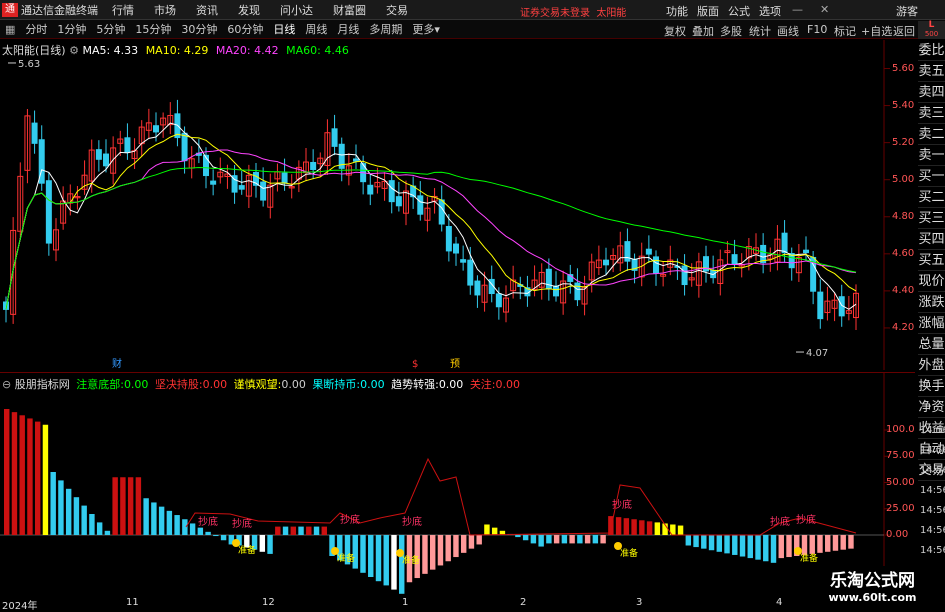 The height and width of the screenshot is (612, 945). What do you see at coordinates (74, 50) in the screenshot?
I see `settings-icon: ⚙` at bounding box center [74, 50].